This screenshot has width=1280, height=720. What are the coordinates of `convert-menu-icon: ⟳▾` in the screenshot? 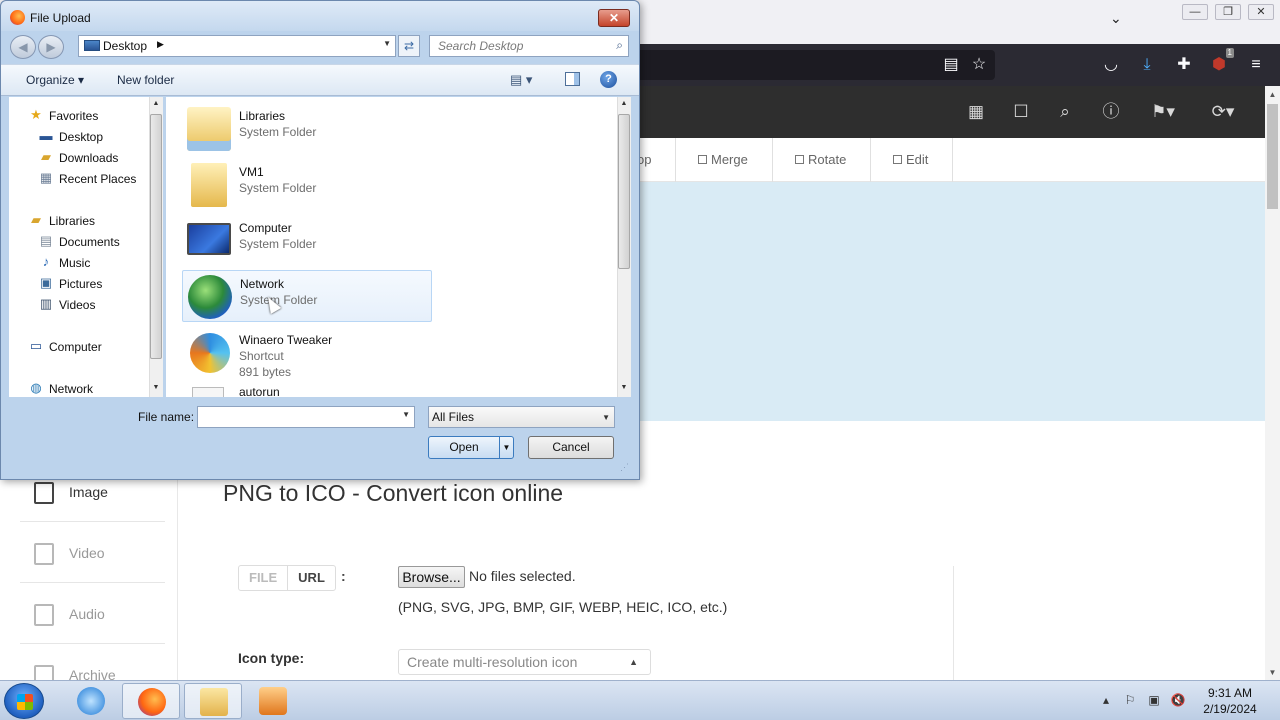 It's located at (1223, 112).